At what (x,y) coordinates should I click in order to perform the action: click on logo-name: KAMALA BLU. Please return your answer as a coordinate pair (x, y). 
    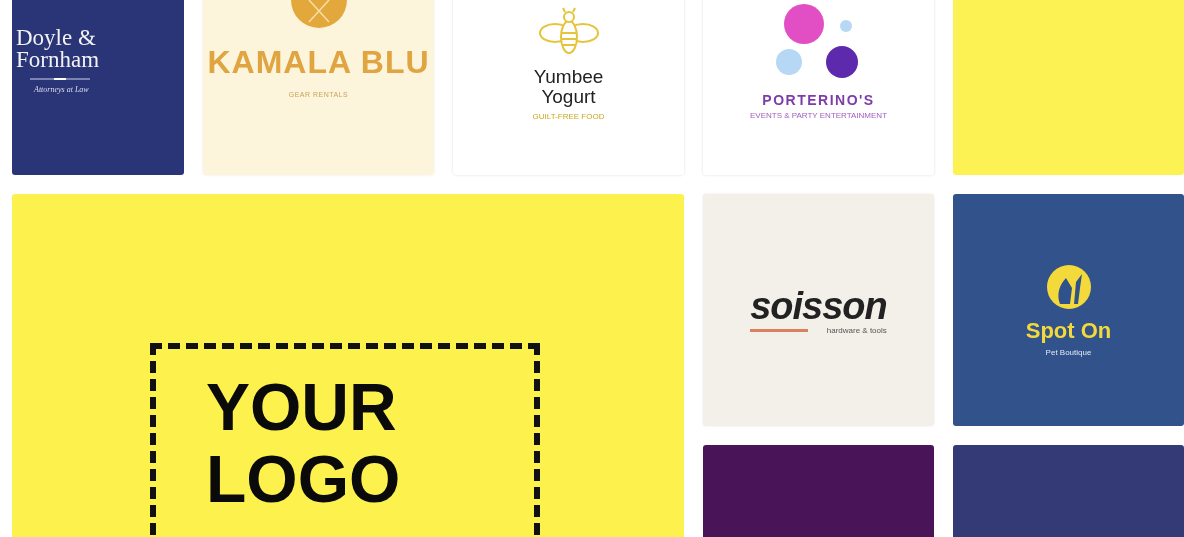
    Looking at the image, I should click on (318, 62).